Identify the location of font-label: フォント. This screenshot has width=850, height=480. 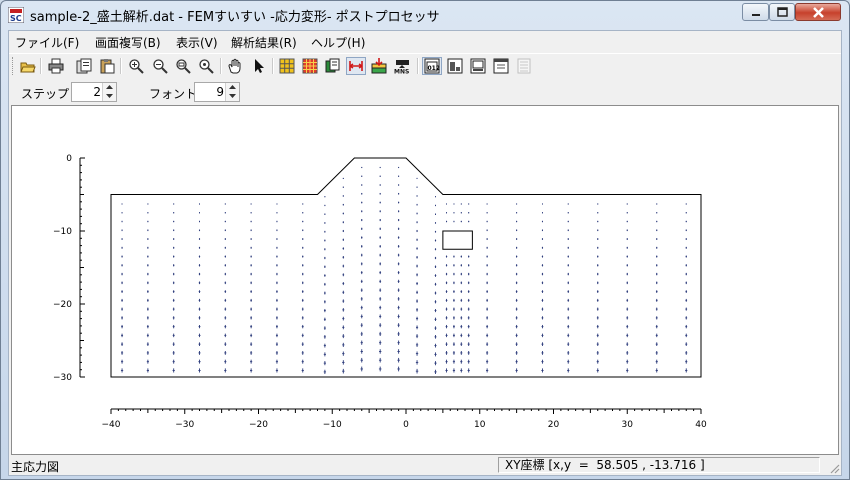
(173, 94).